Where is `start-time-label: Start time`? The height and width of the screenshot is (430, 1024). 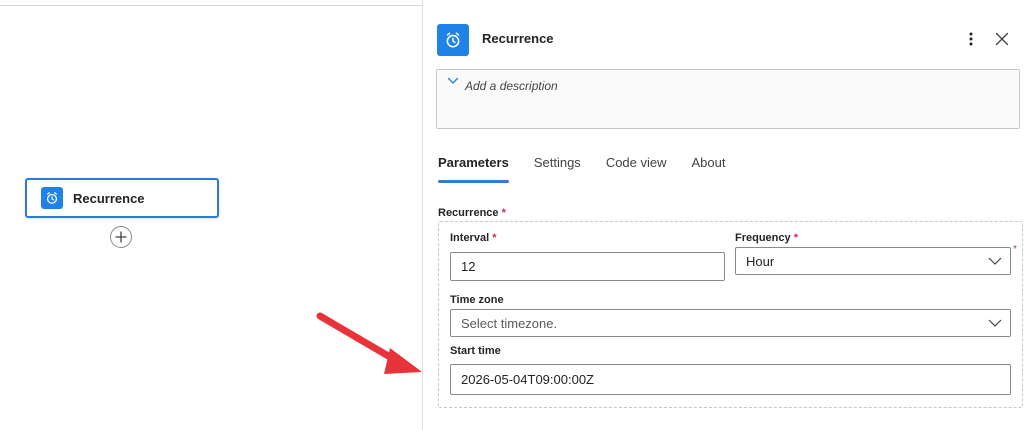
start-time-label: Start time is located at coordinates (475, 351).